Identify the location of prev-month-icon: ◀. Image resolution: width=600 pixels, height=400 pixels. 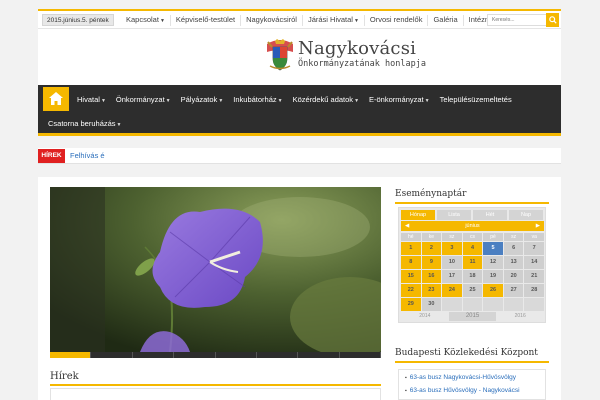
(407, 226).